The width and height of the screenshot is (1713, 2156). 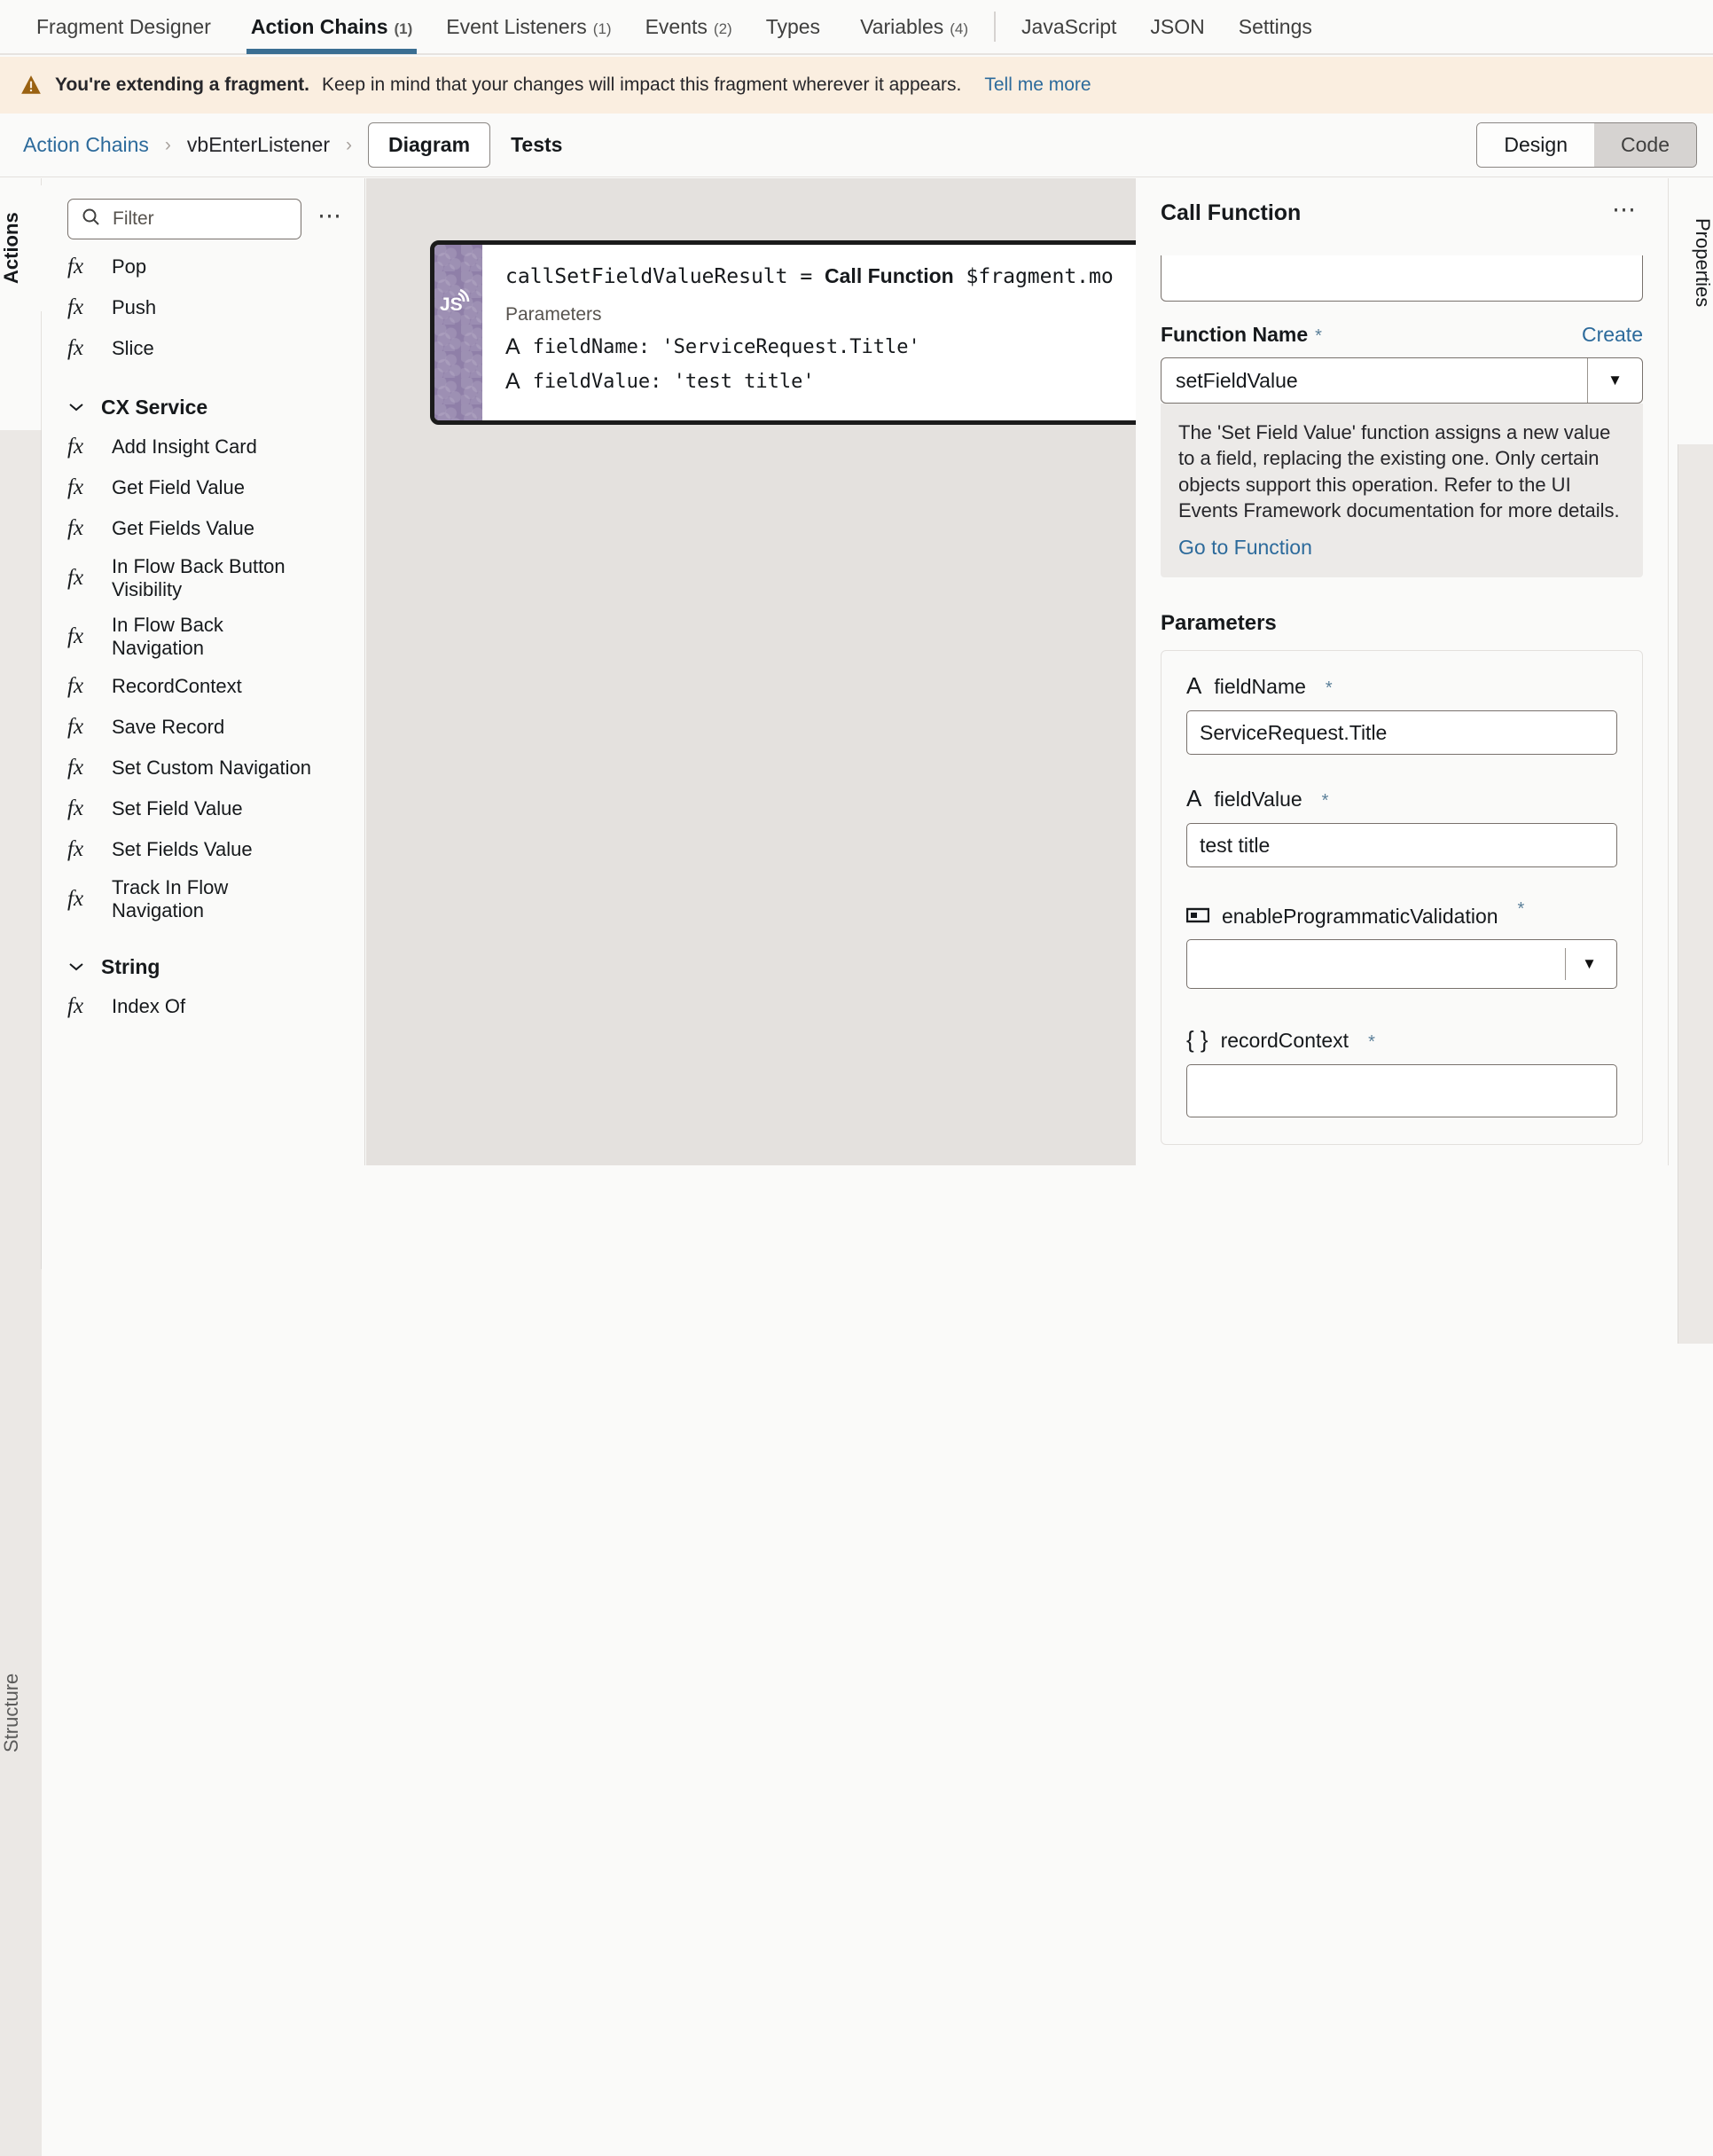 What do you see at coordinates (451, 304) in the screenshot?
I see `svg-text: JS` at bounding box center [451, 304].